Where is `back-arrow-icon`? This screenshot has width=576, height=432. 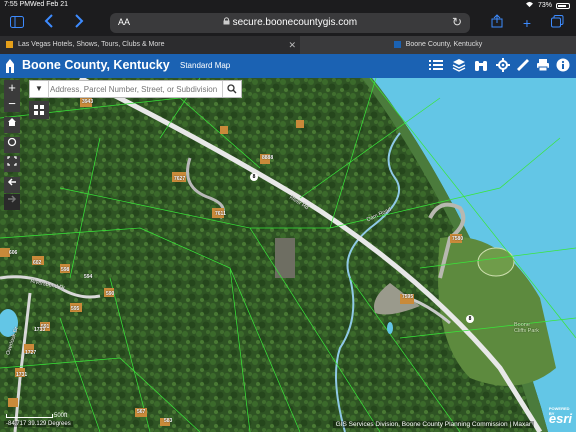
back-arrow-icon is located at coordinates (49, 23).